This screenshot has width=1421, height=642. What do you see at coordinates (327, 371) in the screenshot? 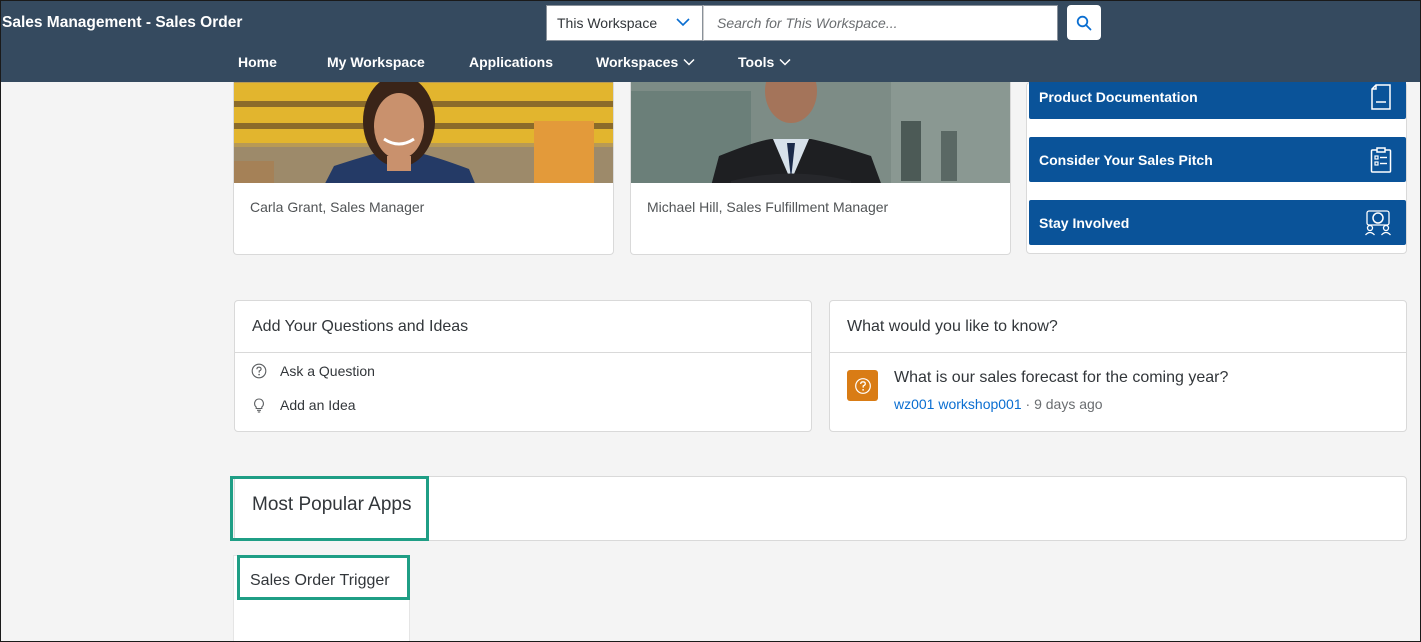
I see `action-label: Ask a Question` at bounding box center [327, 371].